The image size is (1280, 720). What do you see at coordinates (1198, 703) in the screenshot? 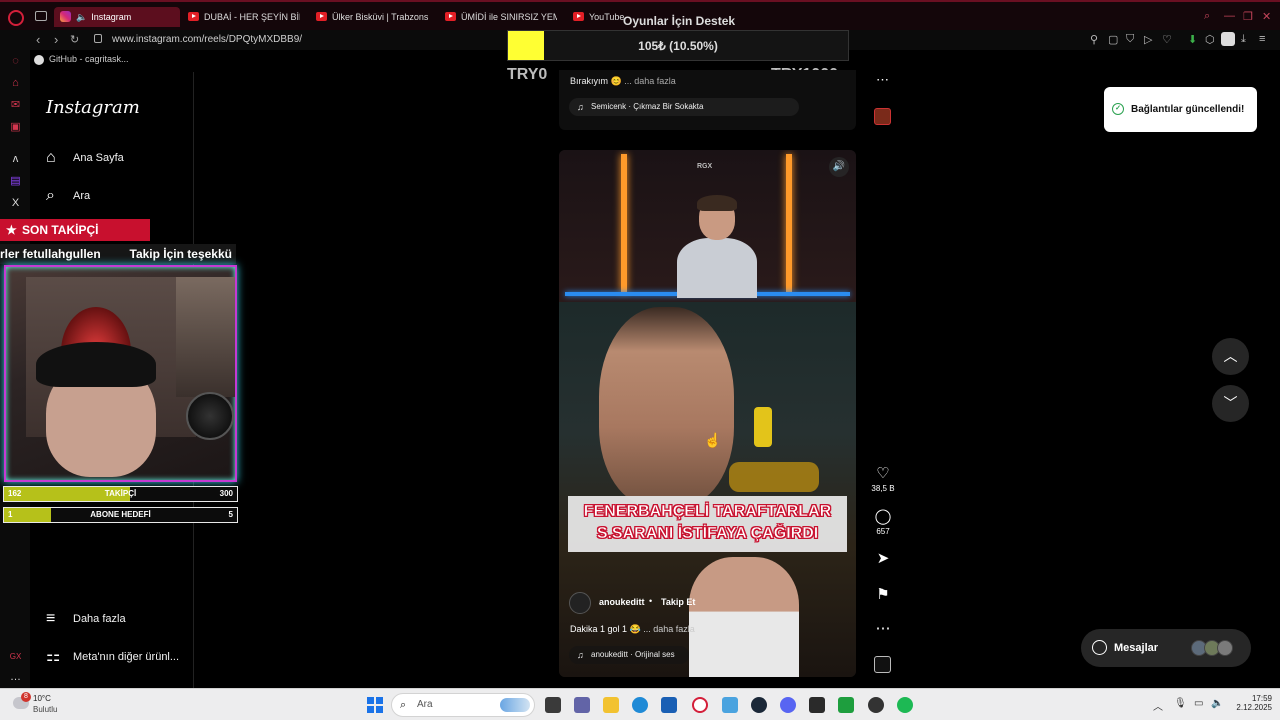
I see `network-icon: ▭` at bounding box center [1198, 703].